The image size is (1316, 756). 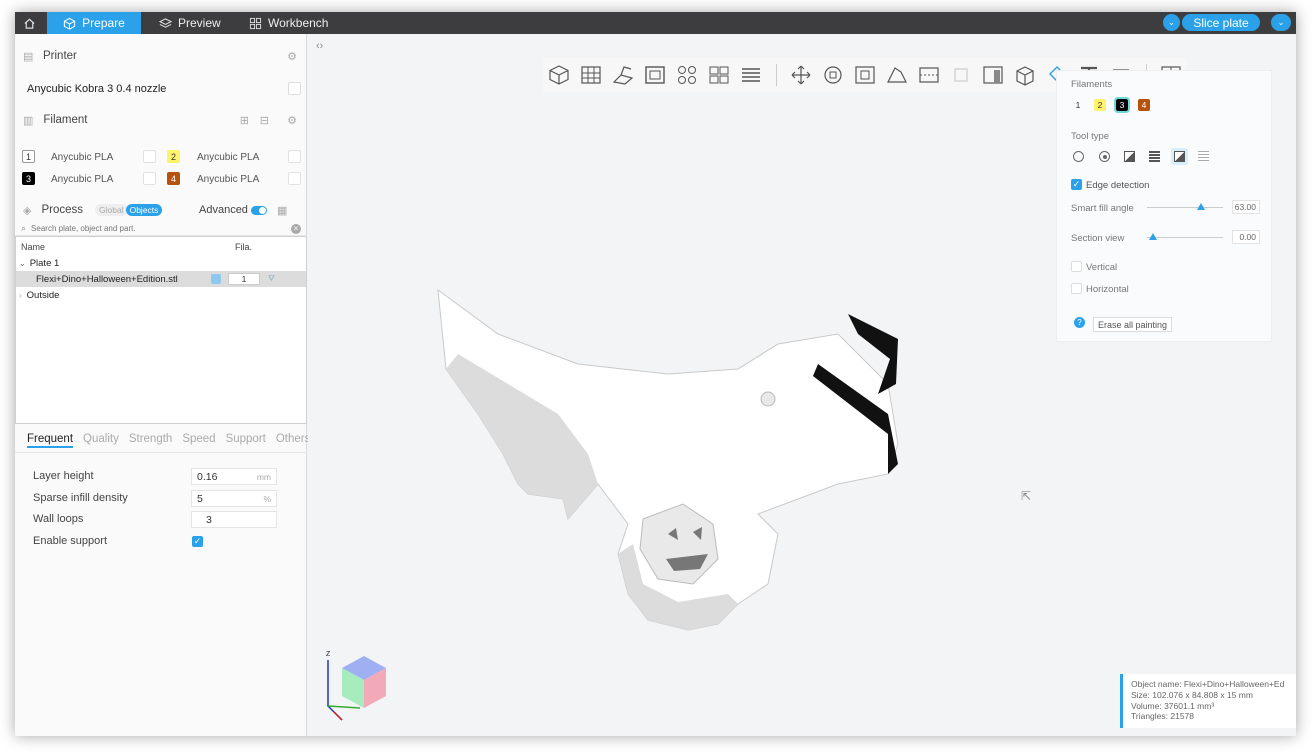 What do you see at coordinates (559, 75) in the screenshot?
I see `add-object-button` at bounding box center [559, 75].